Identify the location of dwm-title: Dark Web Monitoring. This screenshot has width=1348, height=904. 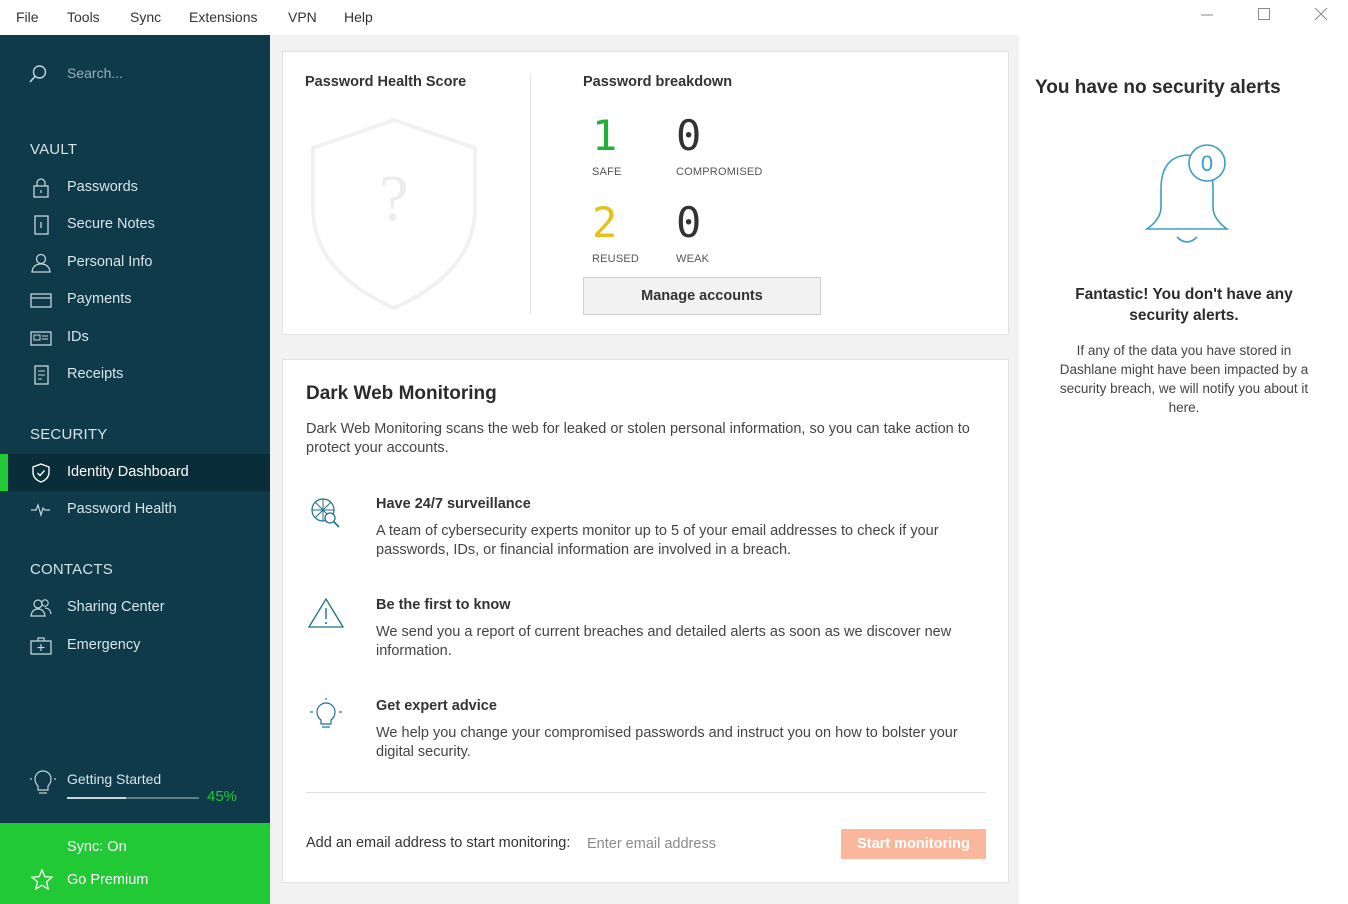
(401, 393).